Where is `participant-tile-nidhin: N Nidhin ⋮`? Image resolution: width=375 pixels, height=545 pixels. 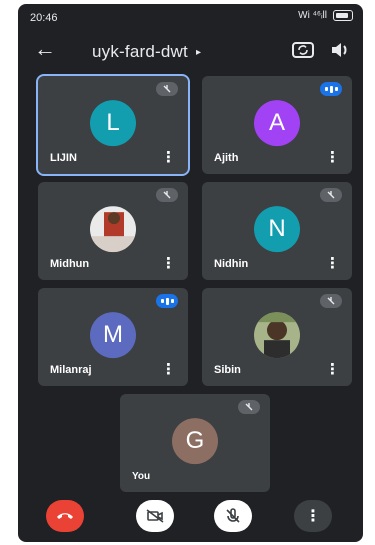 participant-tile-nidhin: N Nidhin ⋮ is located at coordinates (277, 231).